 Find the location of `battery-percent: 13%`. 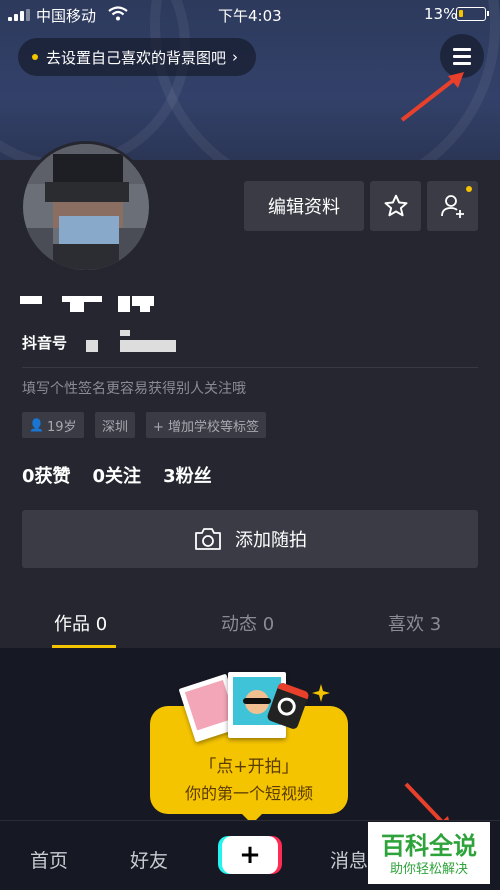

battery-percent: 13% is located at coordinates (441, 14).